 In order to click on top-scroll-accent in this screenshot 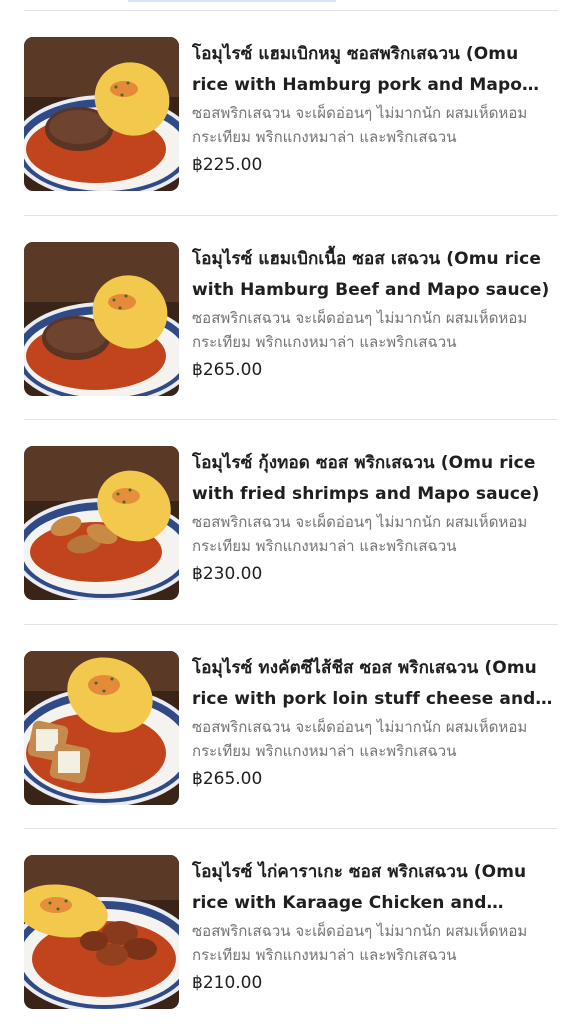, I will do `click(232, 1)`.